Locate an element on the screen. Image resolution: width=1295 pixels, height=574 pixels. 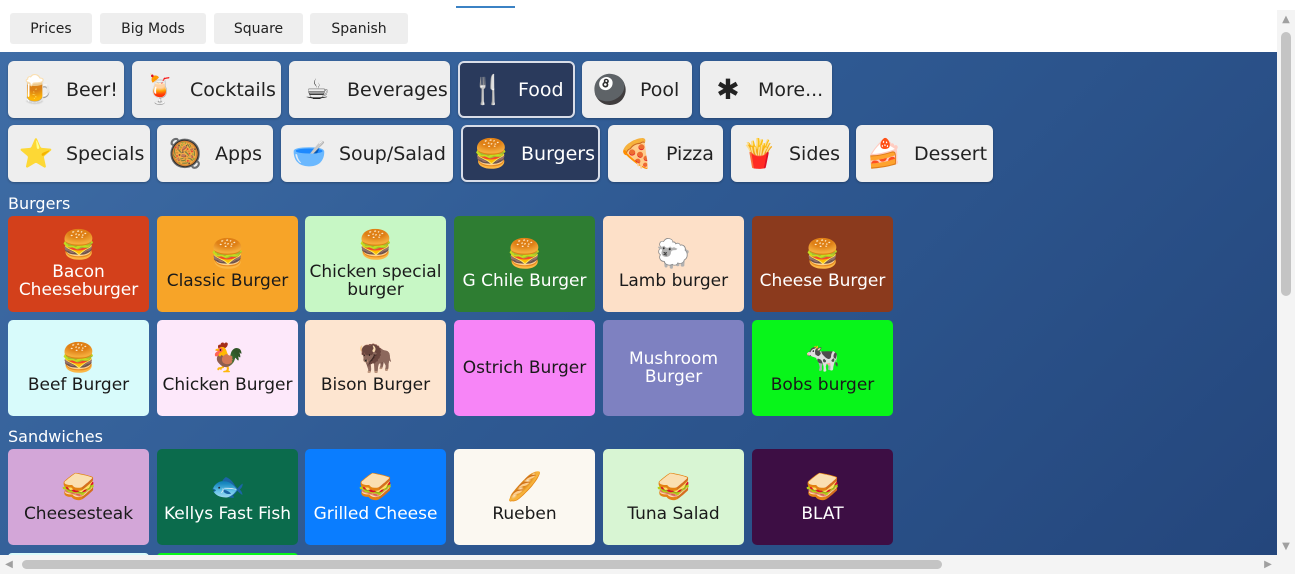
category-burgers-button: 🍔 Burgers is located at coordinates (530, 153).